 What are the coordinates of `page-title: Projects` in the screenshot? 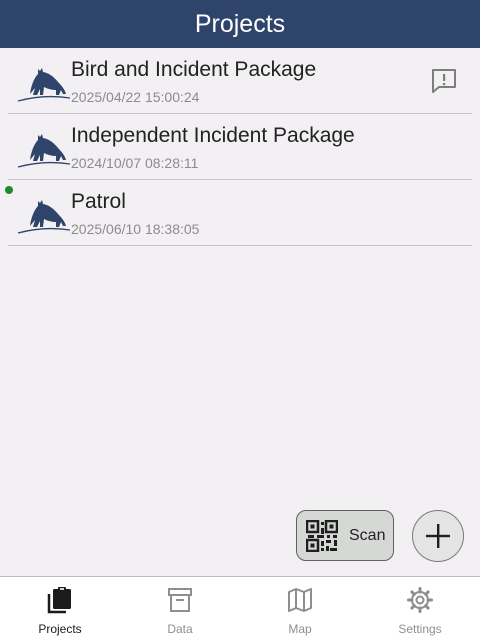 It's located at (240, 23).